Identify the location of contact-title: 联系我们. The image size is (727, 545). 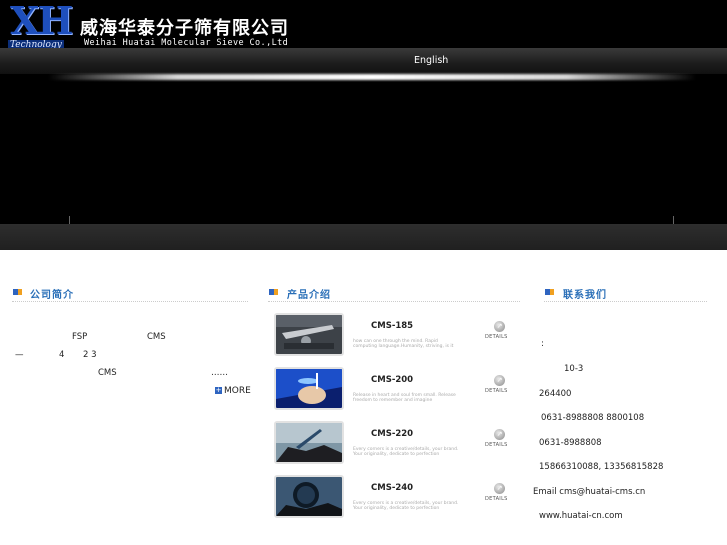
(585, 295).